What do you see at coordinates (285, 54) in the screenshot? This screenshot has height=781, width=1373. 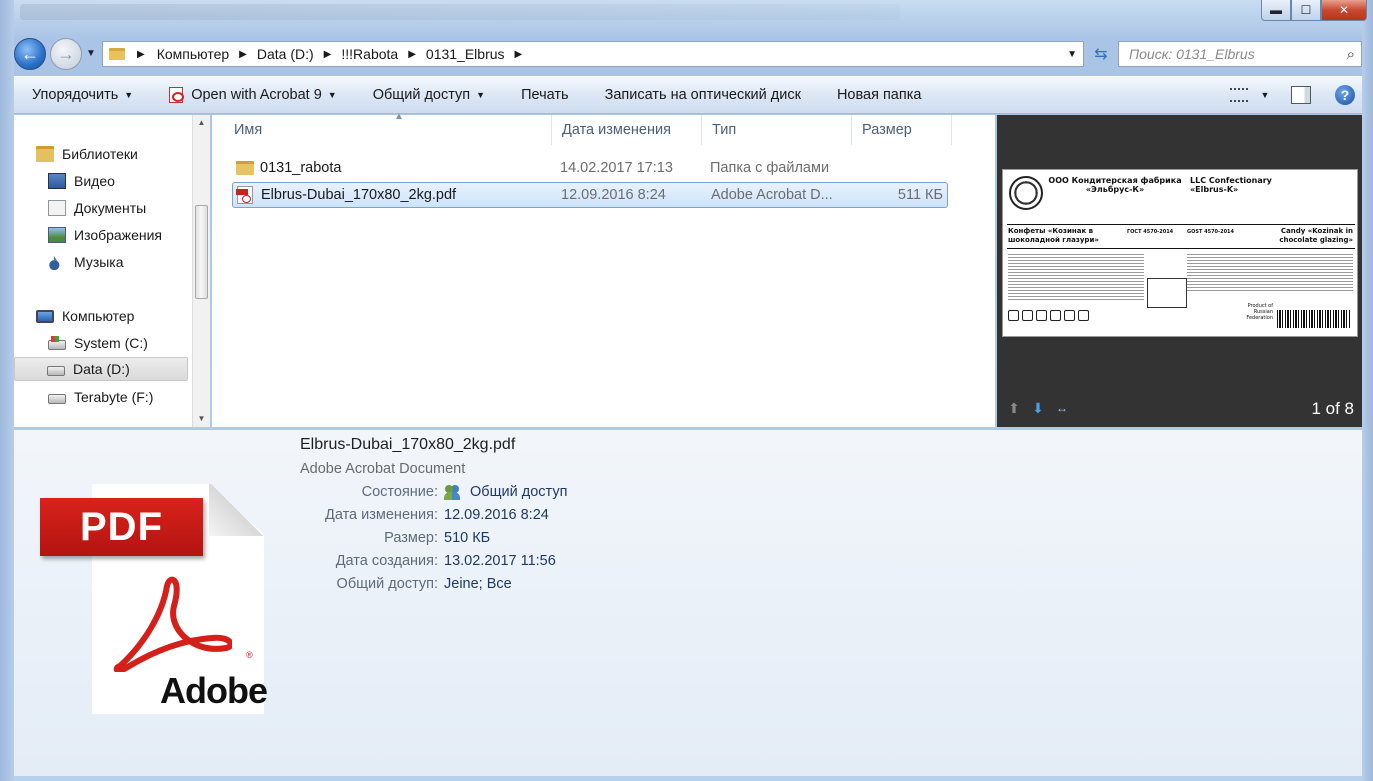 I see `breadcrumb-data-d: Data (D:)` at bounding box center [285, 54].